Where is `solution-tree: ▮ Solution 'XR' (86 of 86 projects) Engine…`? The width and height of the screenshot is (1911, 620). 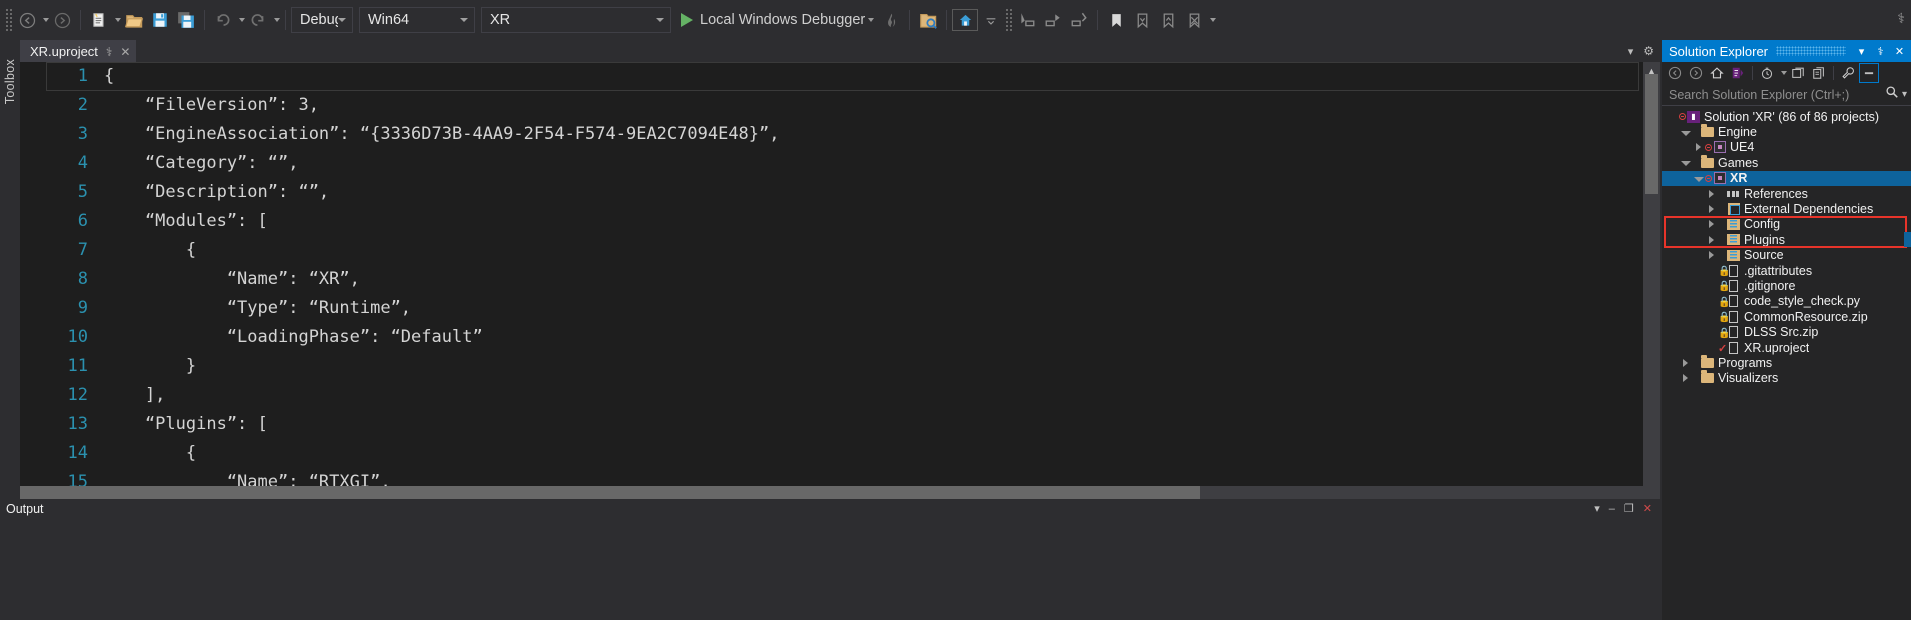 solution-tree: ▮ Solution 'XR' (86 of 86 projects) Engine… is located at coordinates (1786, 363).